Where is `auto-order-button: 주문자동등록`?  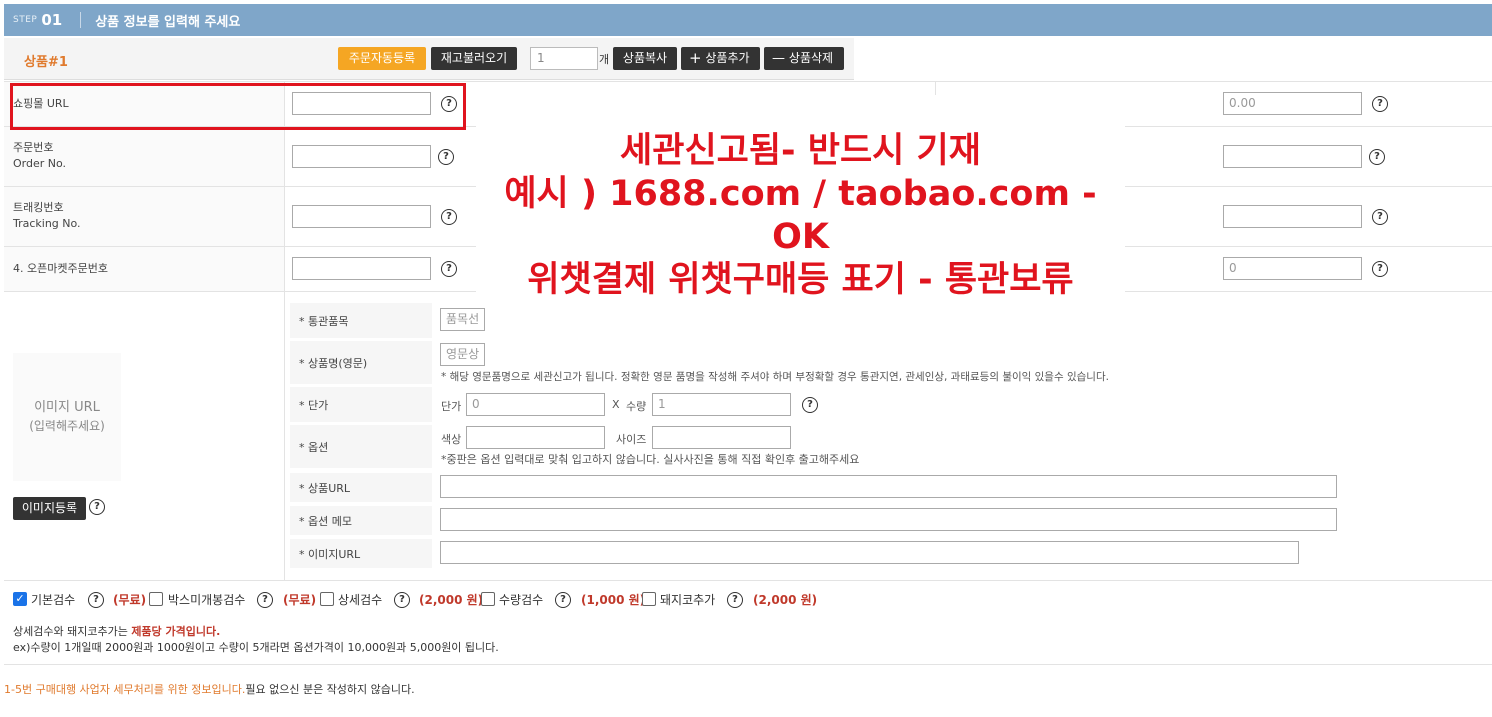 auto-order-button: 주문자동등록 is located at coordinates (382, 58).